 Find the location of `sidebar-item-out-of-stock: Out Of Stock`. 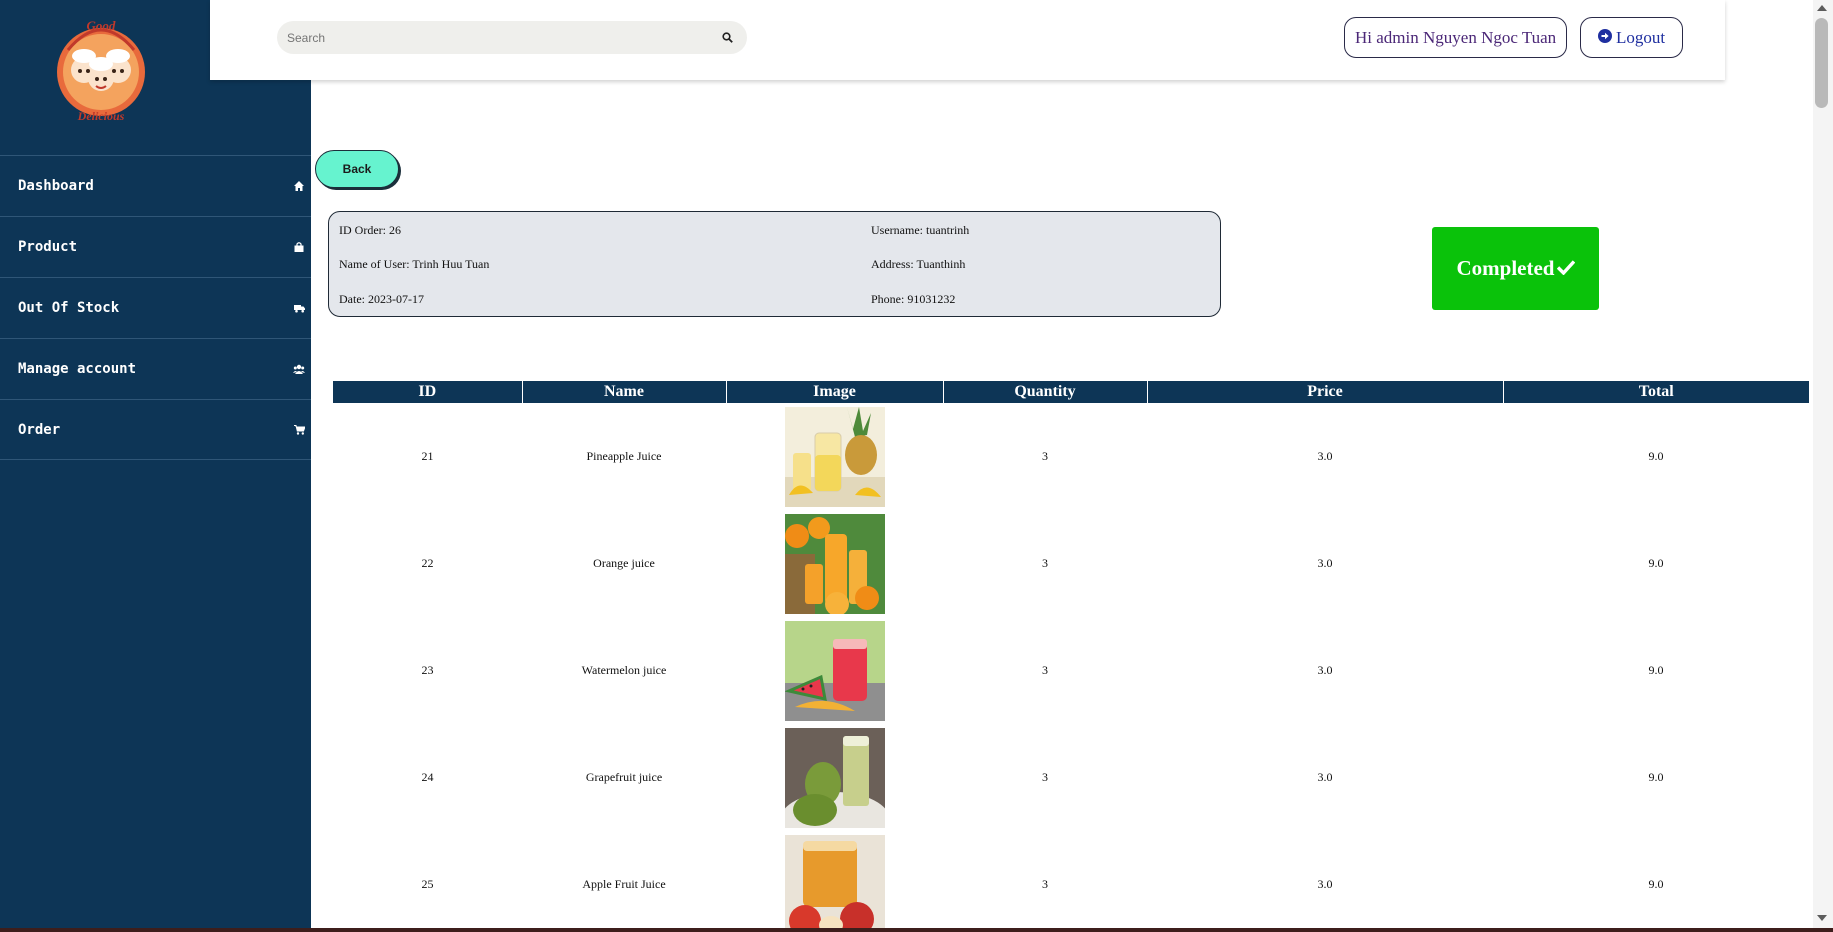

sidebar-item-out-of-stock: Out Of Stock is located at coordinates (155, 307).